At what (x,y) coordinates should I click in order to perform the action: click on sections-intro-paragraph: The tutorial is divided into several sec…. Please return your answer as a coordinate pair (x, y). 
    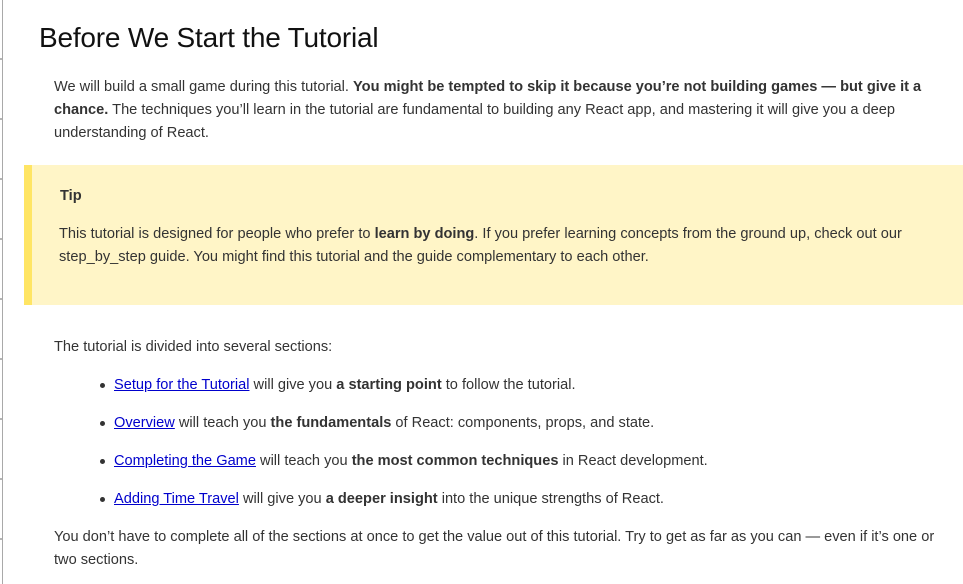
    Looking at the image, I should click on (193, 347).